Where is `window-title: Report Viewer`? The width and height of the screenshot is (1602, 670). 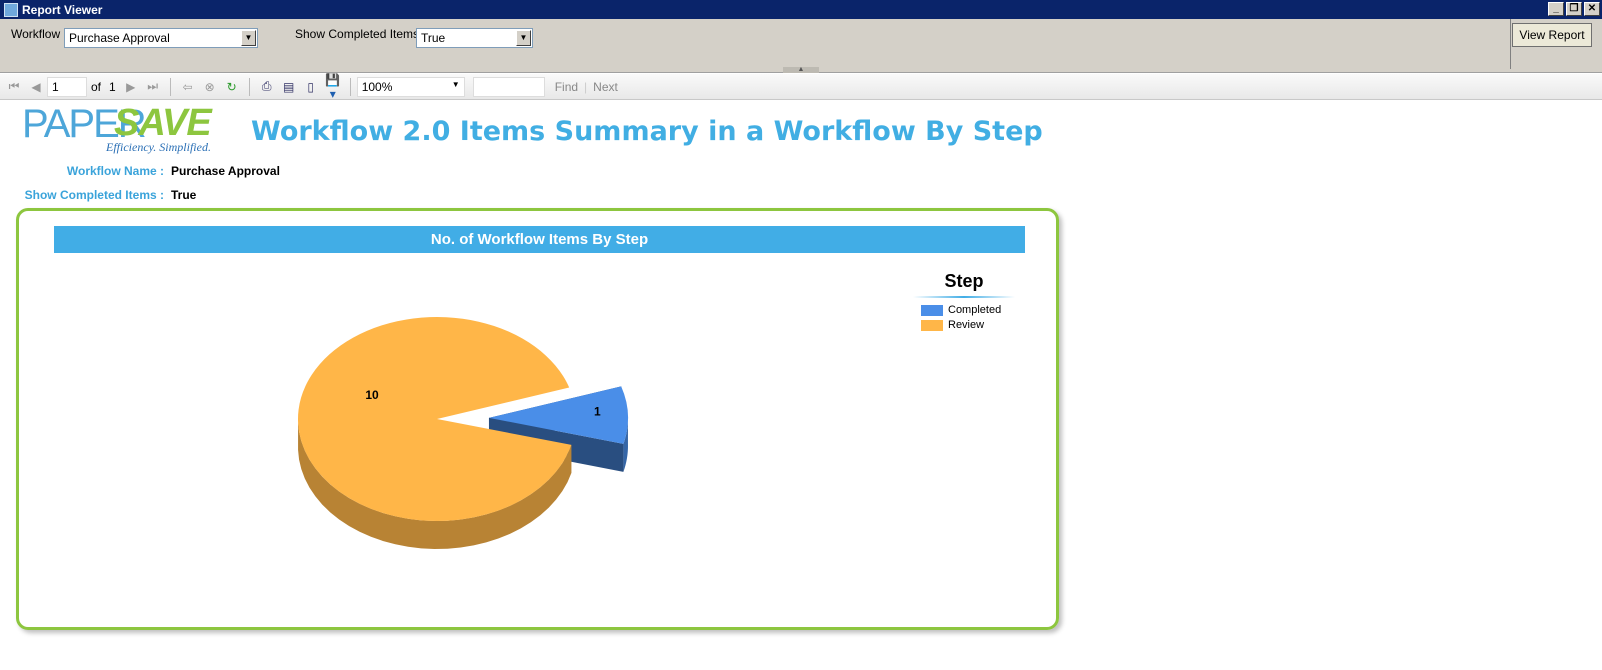 window-title: Report Viewer is located at coordinates (62, 9).